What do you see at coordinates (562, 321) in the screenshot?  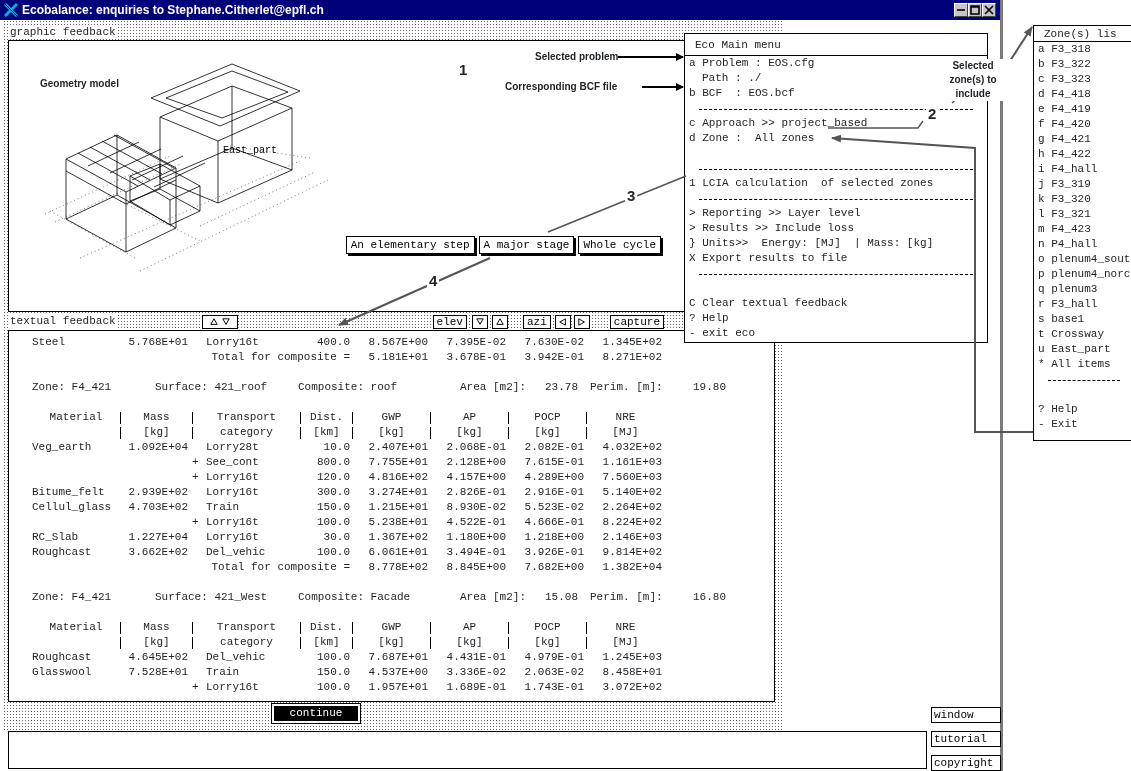 I see `left-button` at bounding box center [562, 321].